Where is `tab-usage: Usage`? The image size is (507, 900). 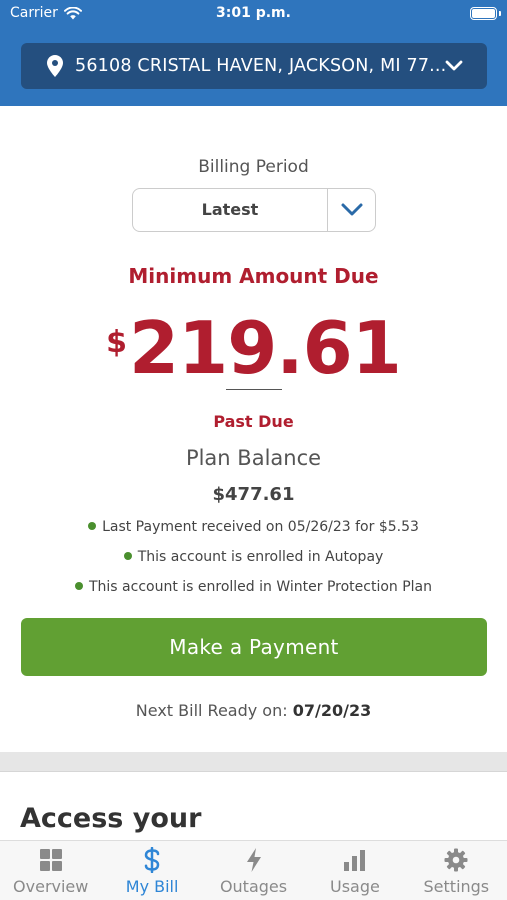
tab-usage: Usage is located at coordinates (354, 870).